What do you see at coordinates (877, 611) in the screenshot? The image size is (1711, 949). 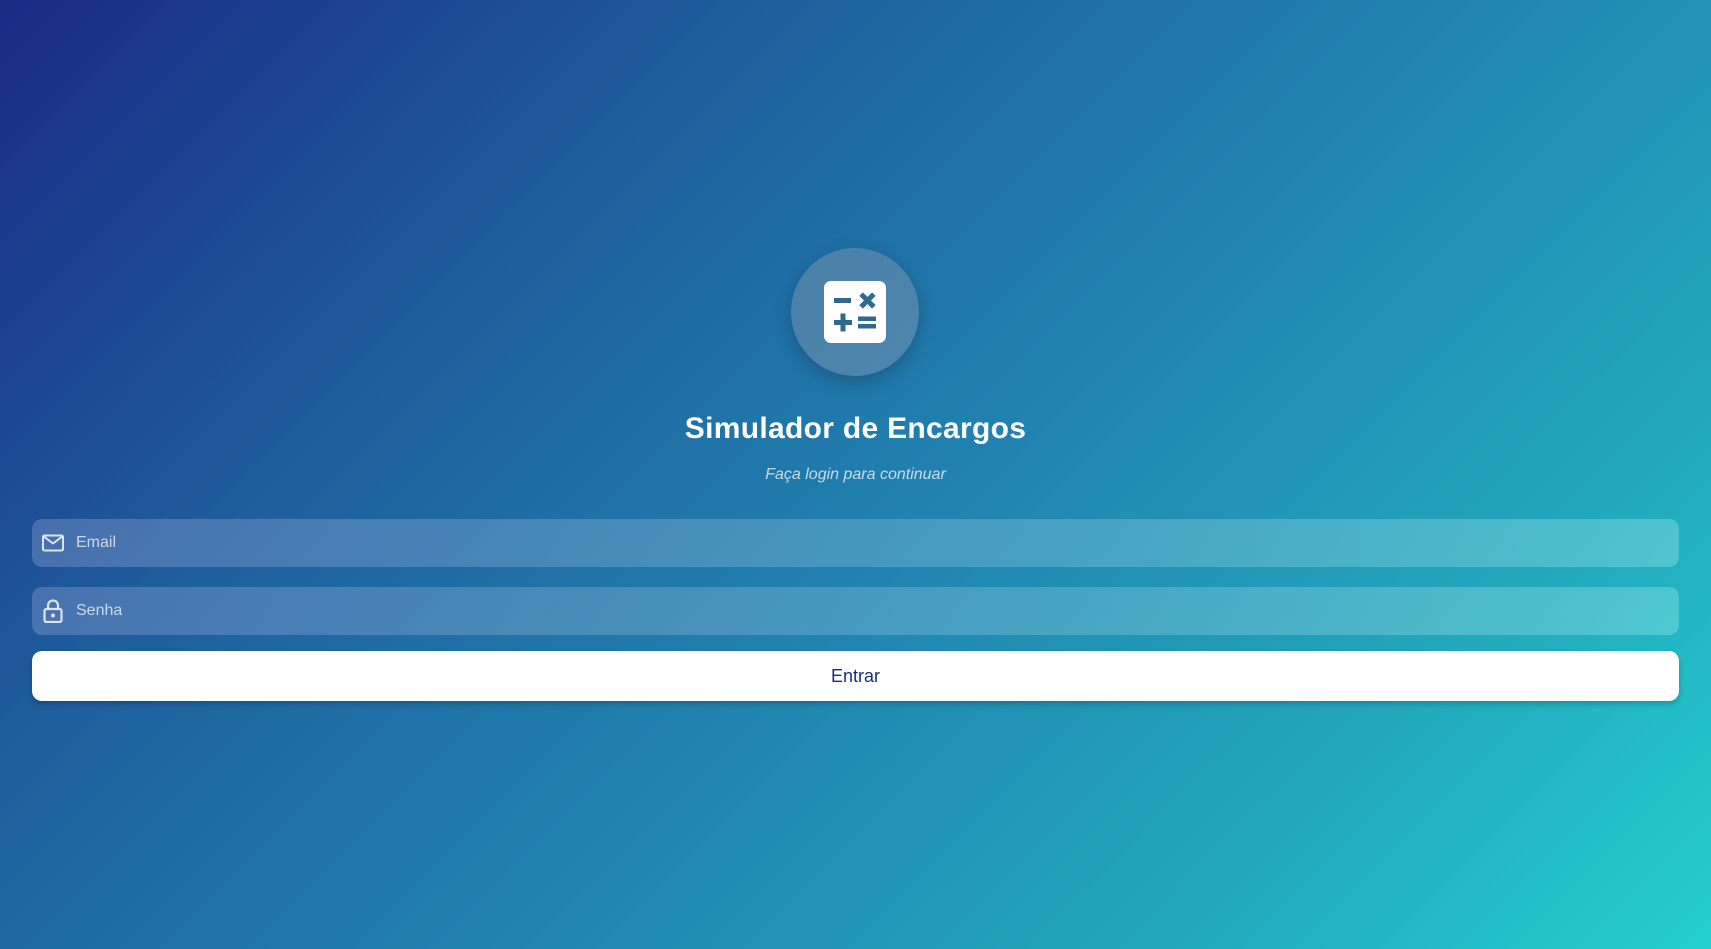 I see `password-input` at bounding box center [877, 611].